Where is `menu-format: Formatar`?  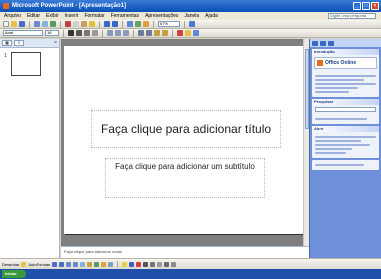 menu-format: Formatar is located at coordinates (94, 16).